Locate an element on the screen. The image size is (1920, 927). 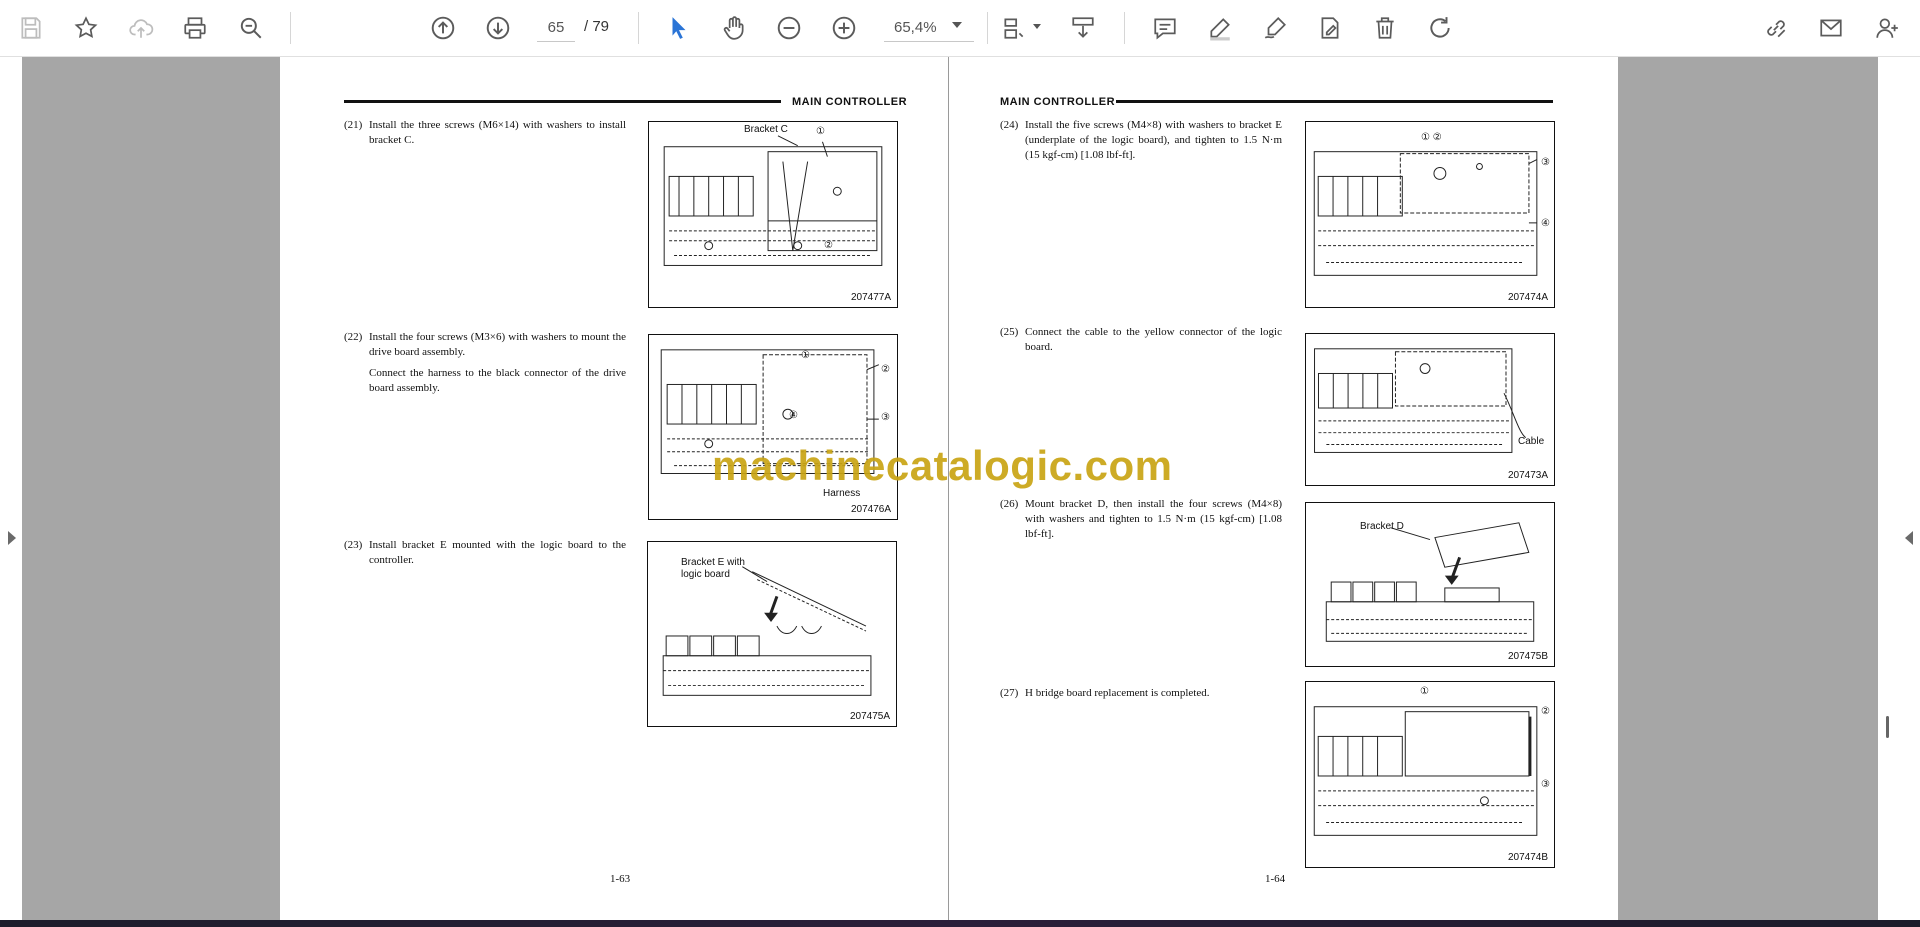
print-icon is located at coordinates (195, 28).